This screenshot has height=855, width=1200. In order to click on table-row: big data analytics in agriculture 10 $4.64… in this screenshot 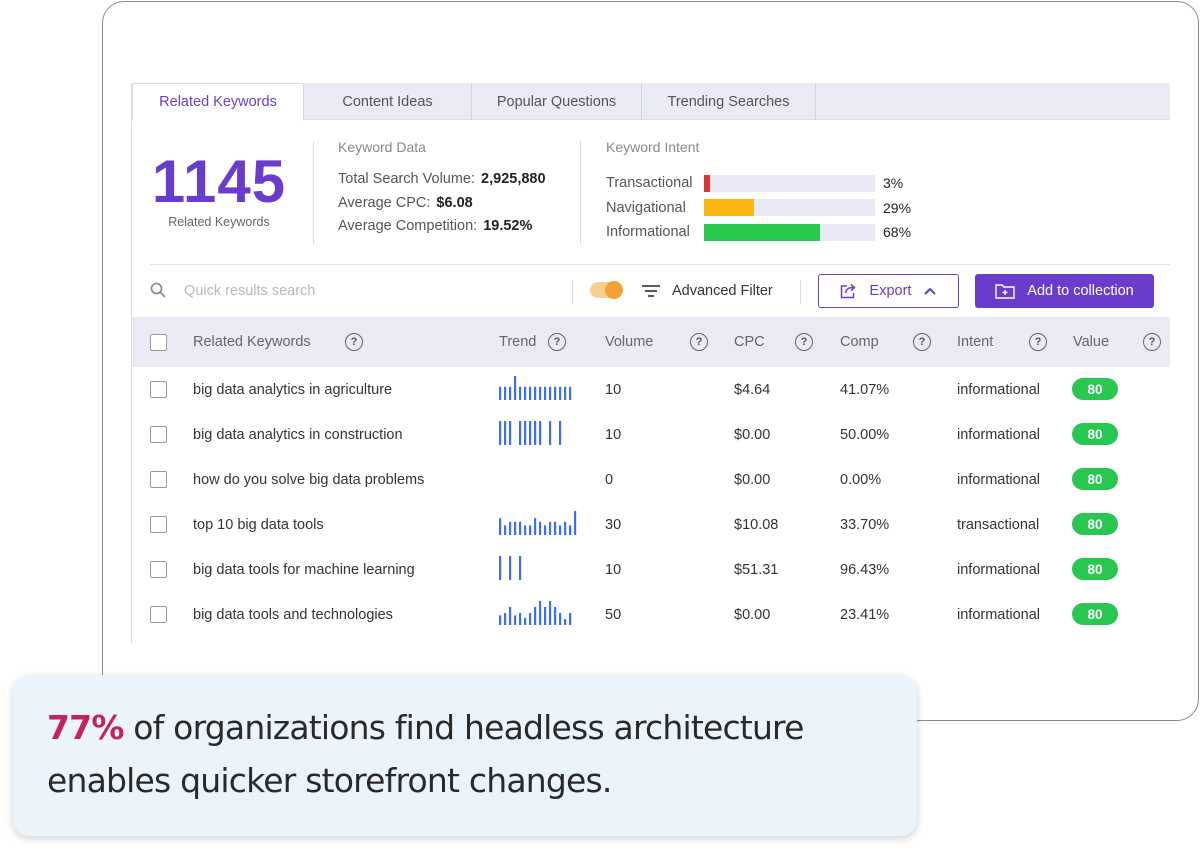, I will do `click(651, 389)`.